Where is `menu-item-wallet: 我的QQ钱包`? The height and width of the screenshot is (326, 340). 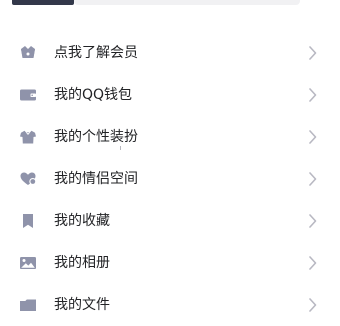
menu-item-wallet: 我的QQ钱包 is located at coordinates (170, 95).